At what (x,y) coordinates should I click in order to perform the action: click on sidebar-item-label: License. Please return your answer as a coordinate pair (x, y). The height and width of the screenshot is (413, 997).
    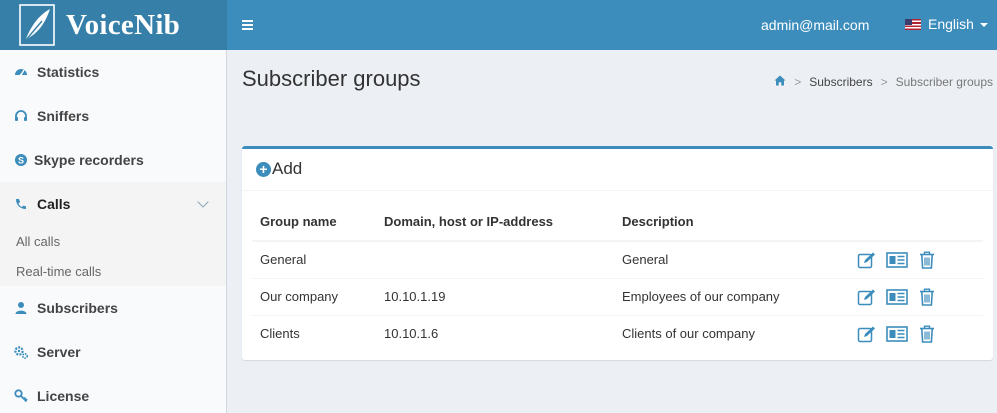
    Looking at the image, I should click on (63, 396).